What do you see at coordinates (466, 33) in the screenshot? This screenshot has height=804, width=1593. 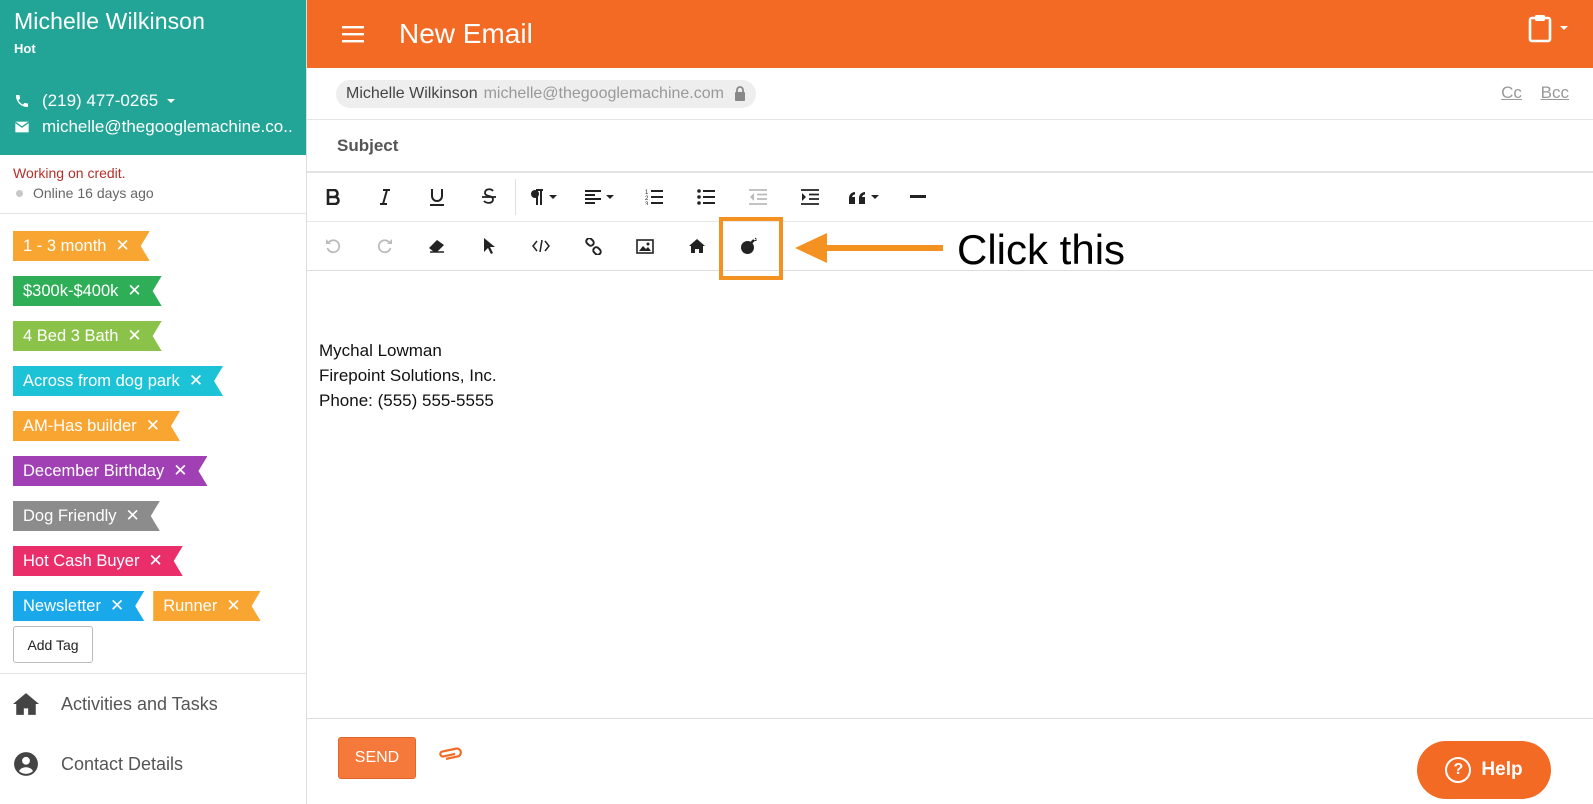 I see `page-title: New Email` at bounding box center [466, 33].